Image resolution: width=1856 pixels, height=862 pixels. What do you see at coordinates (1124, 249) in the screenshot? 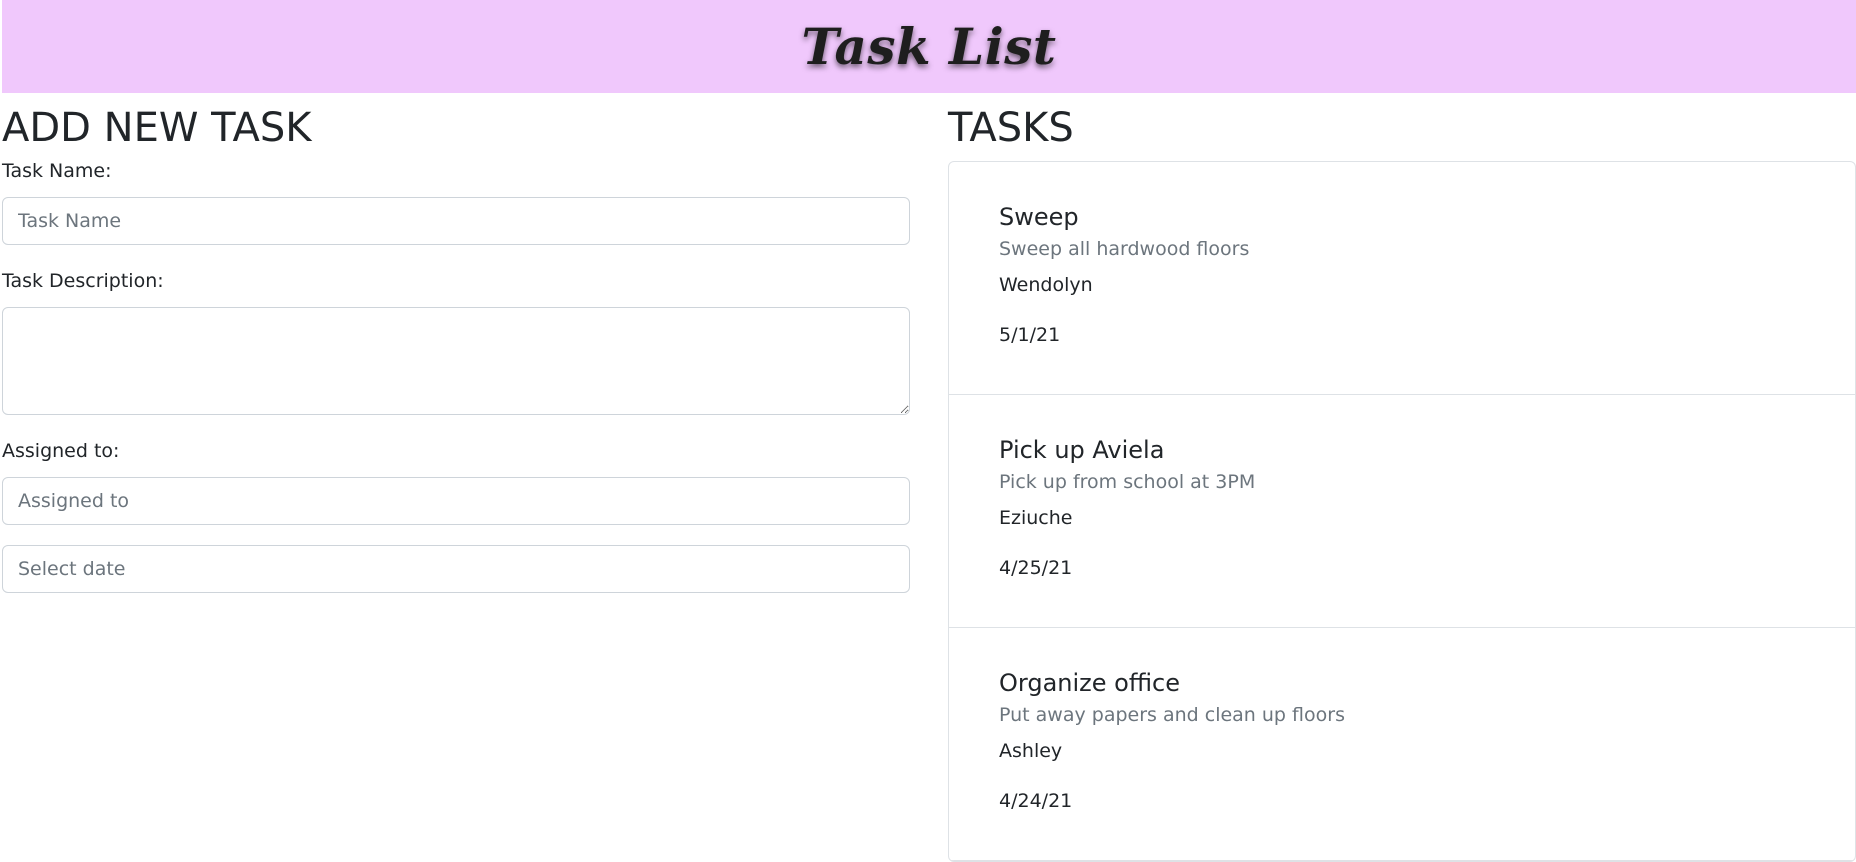
I see `task-description: Sweep all hardwood floors` at bounding box center [1124, 249].